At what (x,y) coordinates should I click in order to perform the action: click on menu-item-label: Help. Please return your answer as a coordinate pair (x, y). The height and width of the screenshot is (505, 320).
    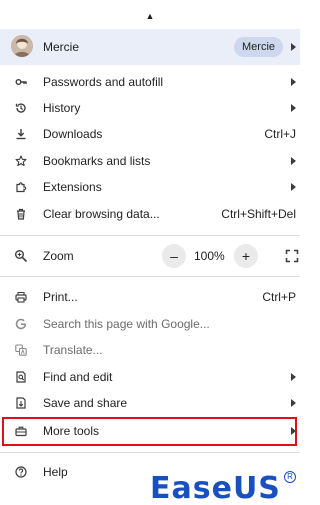
    Looking at the image, I should click on (55, 472).